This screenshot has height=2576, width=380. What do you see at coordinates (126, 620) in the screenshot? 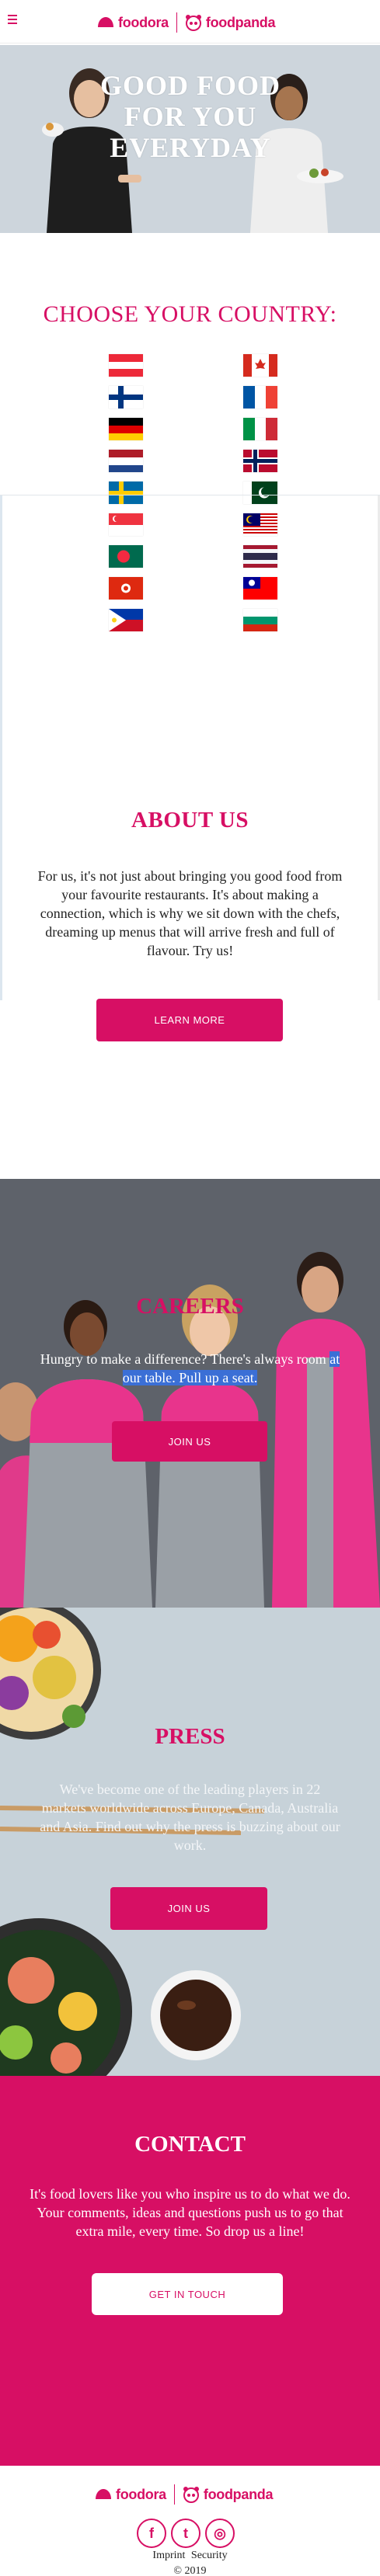
I see `flag-philippines` at bounding box center [126, 620].